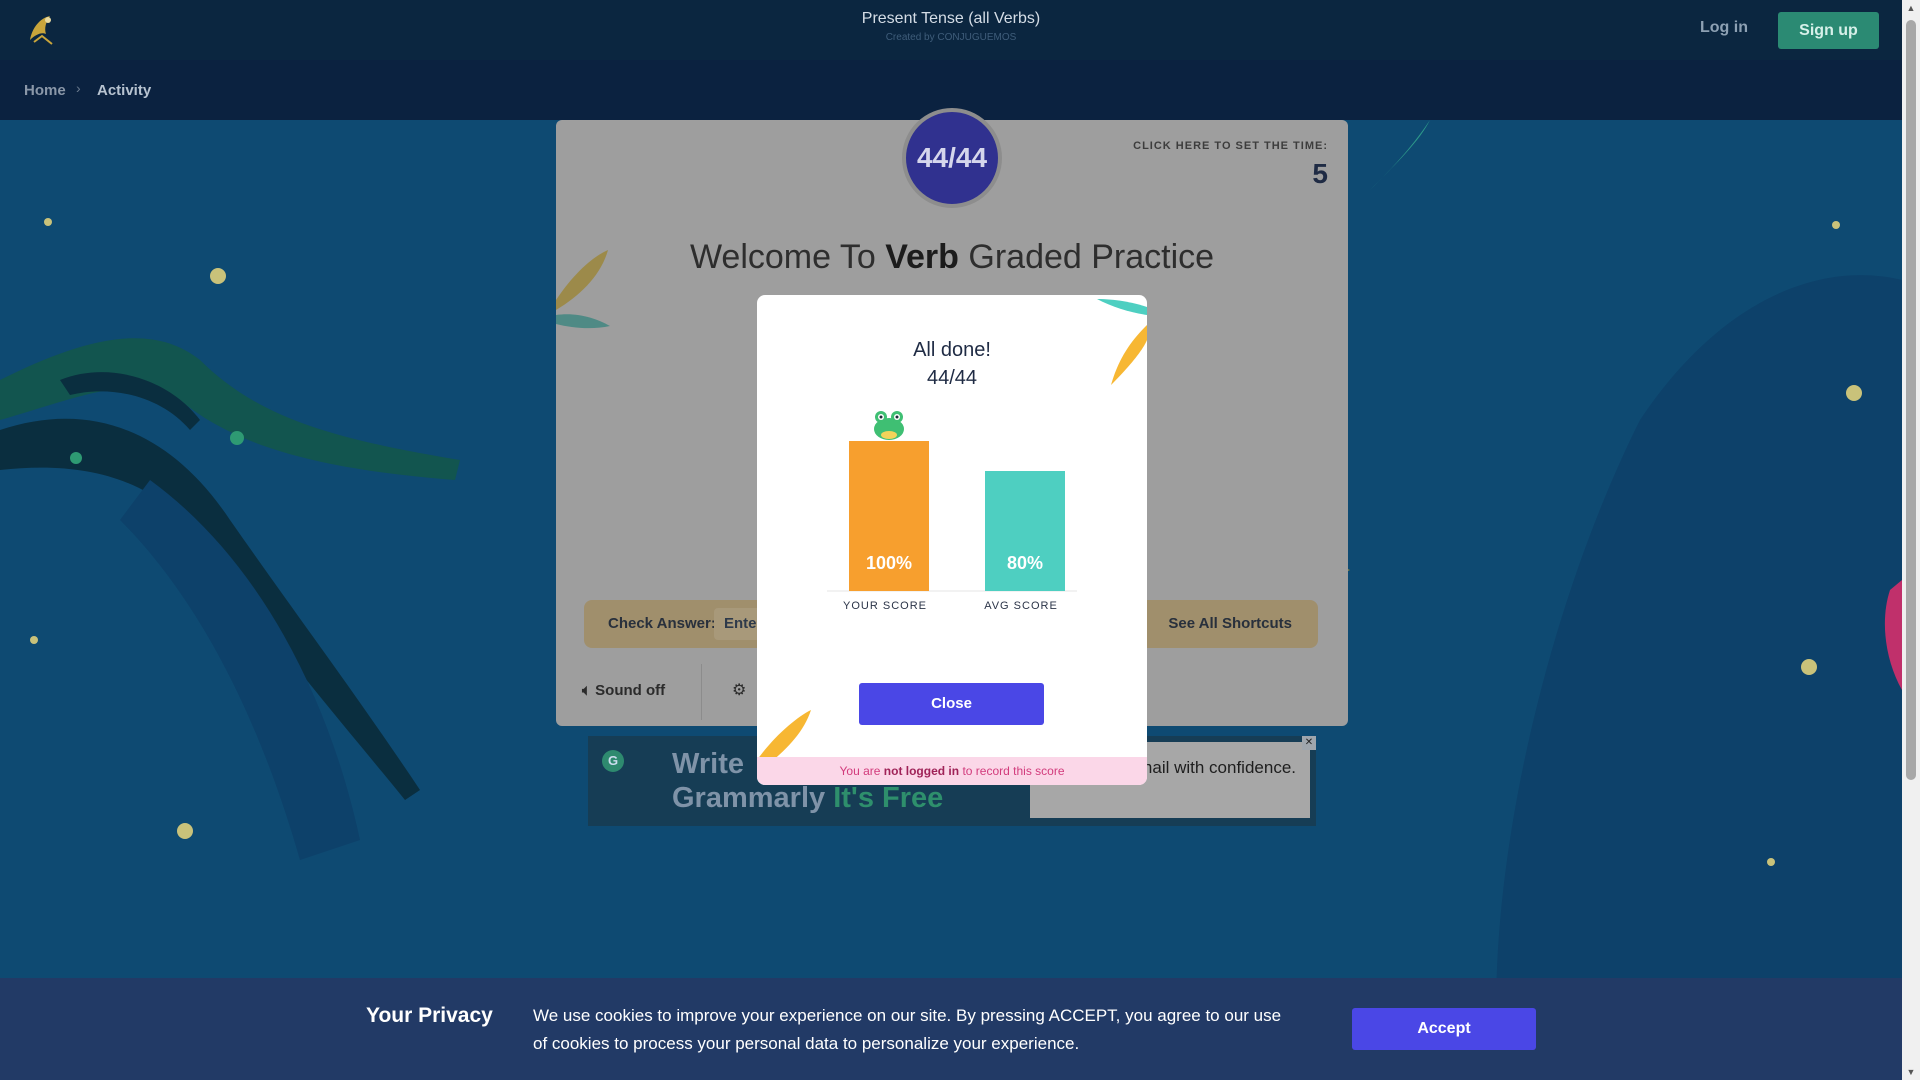  What do you see at coordinates (1320, 174) in the screenshot?
I see `timer-value: 5` at bounding box center [1320, 174].